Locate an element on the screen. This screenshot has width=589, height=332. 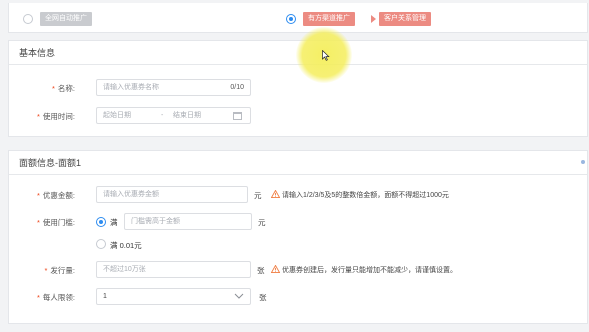
calendar-icon is located at coordinates (237, 116).